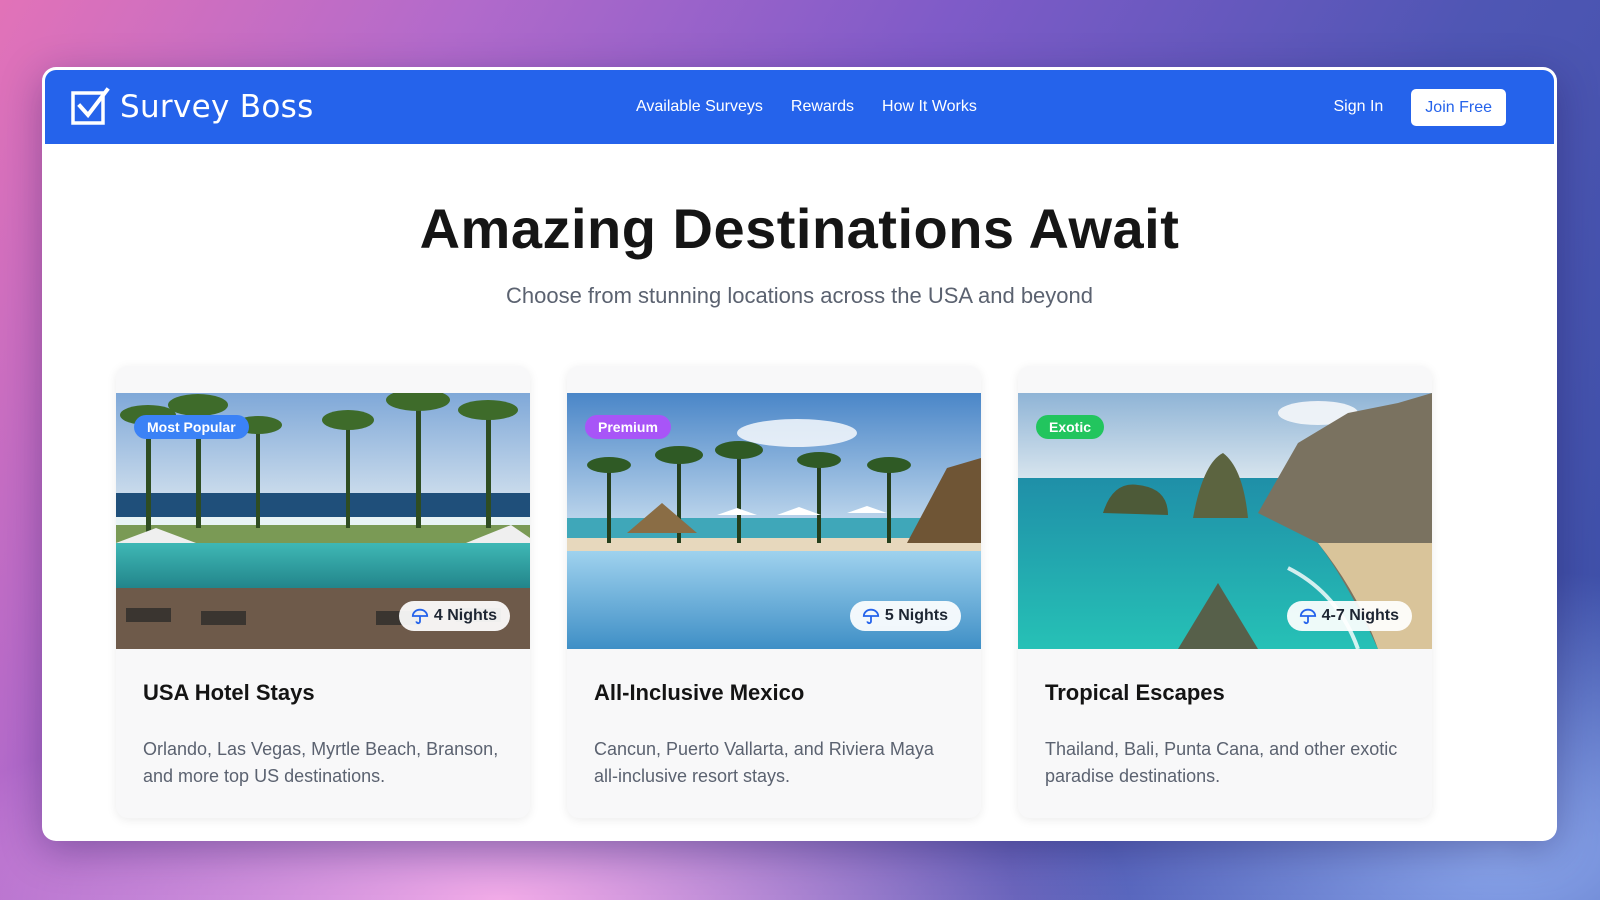 The height and width of the screenshot is (900, 1600). I want to click on sign-in-link: Sign In, so click(1358, 107).